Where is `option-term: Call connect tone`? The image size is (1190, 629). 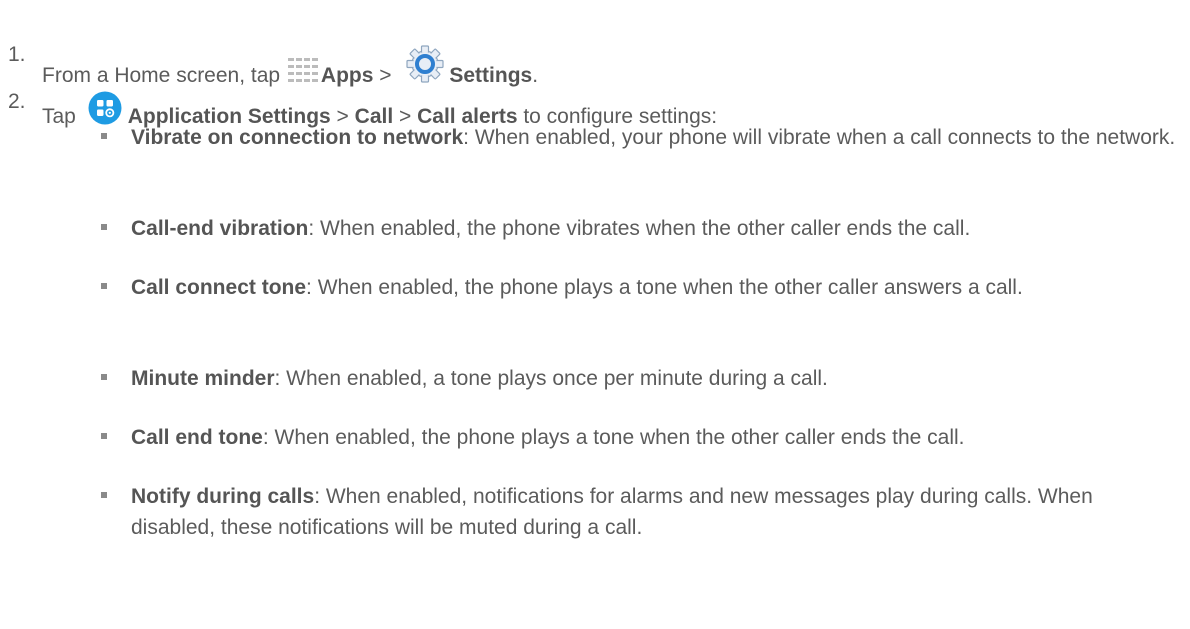
option-term: Call connect tone is located at coordinates (219, 287).